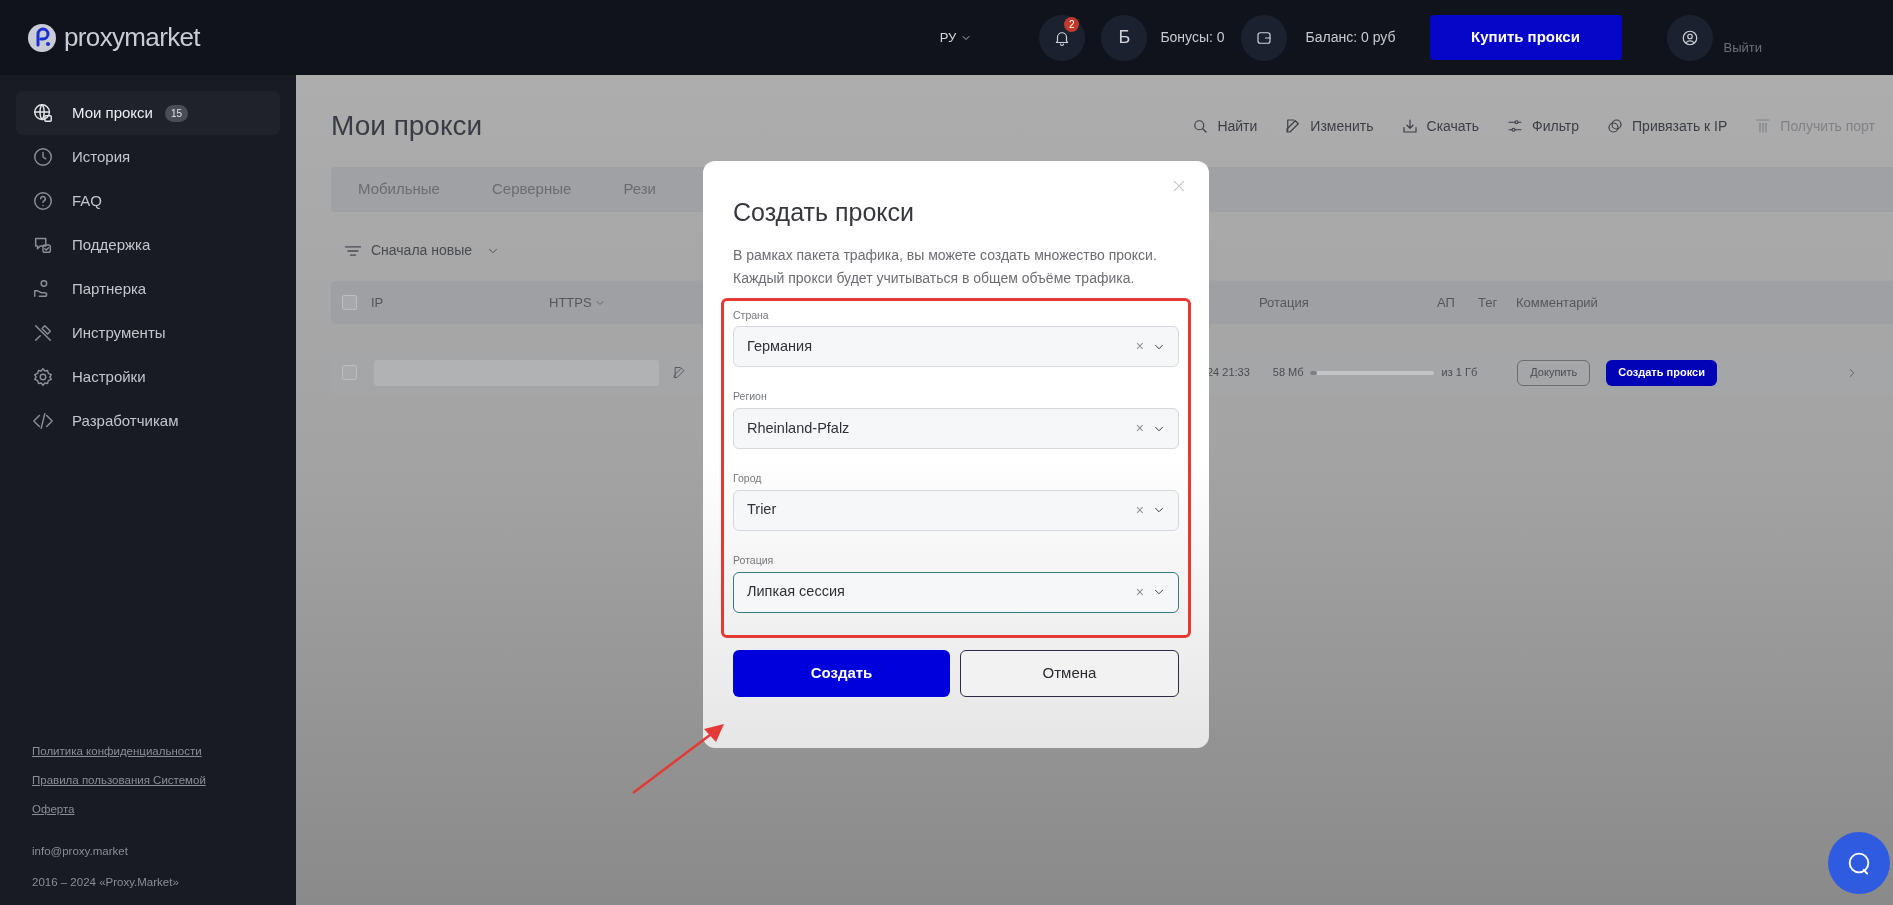 The height and width of the screenshot is (905, 1893). What do you see at coordinates (1179, 186) in the screenshot?
I see `close-icon` at bounding box center [1179, 186].